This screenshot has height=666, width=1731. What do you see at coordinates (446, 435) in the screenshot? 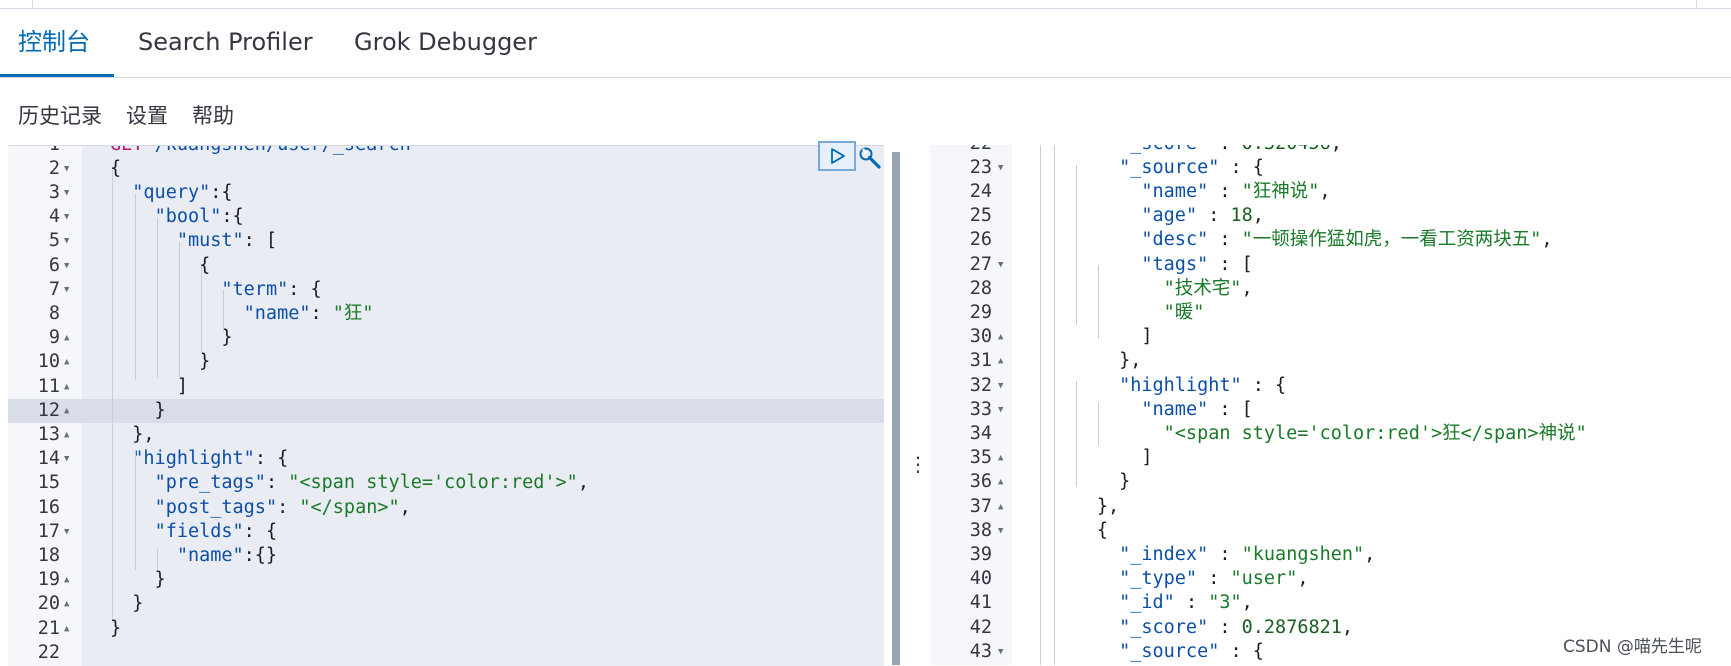
I see `request-code-line: 13 ▲ },` at bounding box center [446, 435].